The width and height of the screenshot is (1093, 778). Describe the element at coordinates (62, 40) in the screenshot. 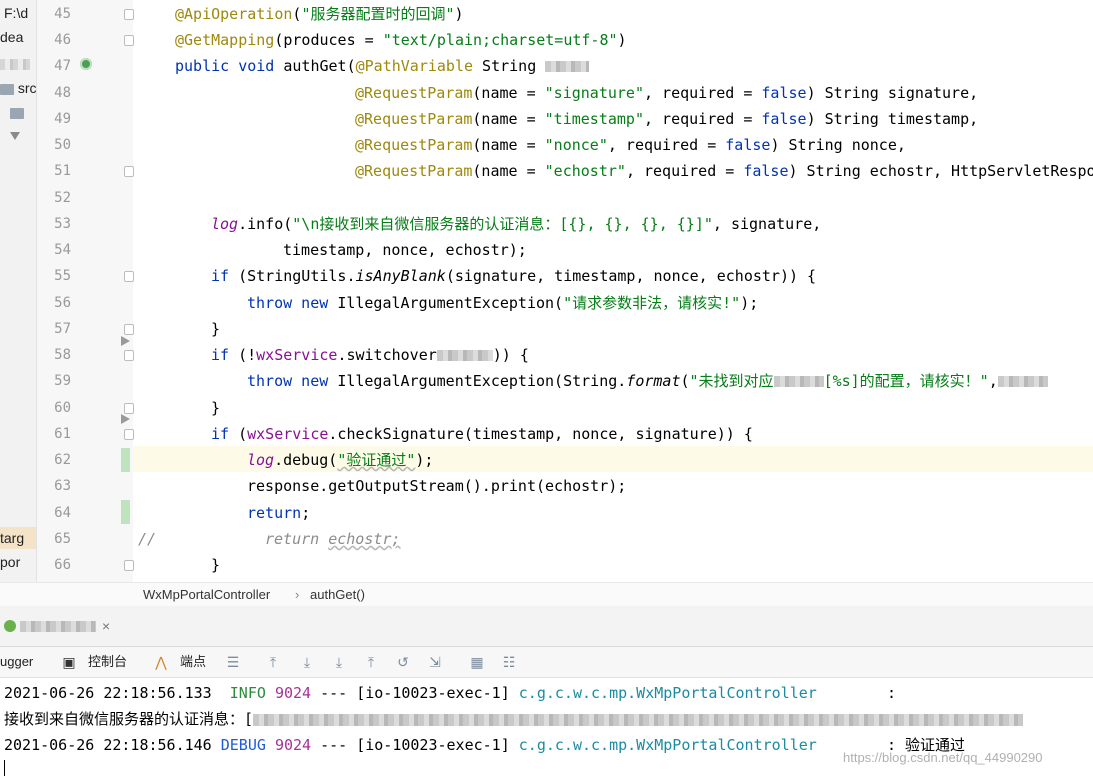

I see `line-number: 46` at that location.